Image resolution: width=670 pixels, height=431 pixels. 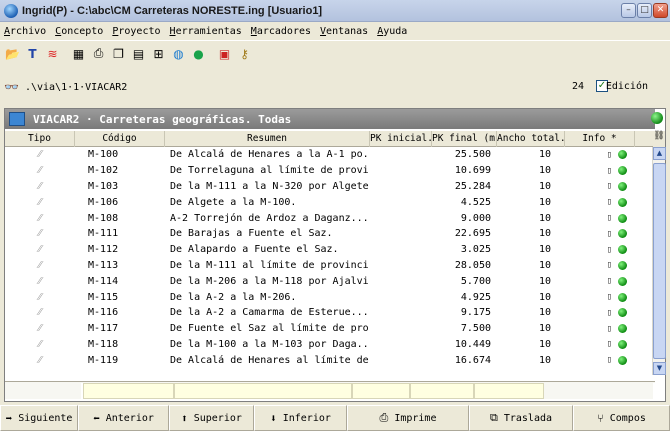 What do you see at coordinates (600, 418) in the screenshot?
I see `tree-icon: ⑂` at bounding box center [600, 418].